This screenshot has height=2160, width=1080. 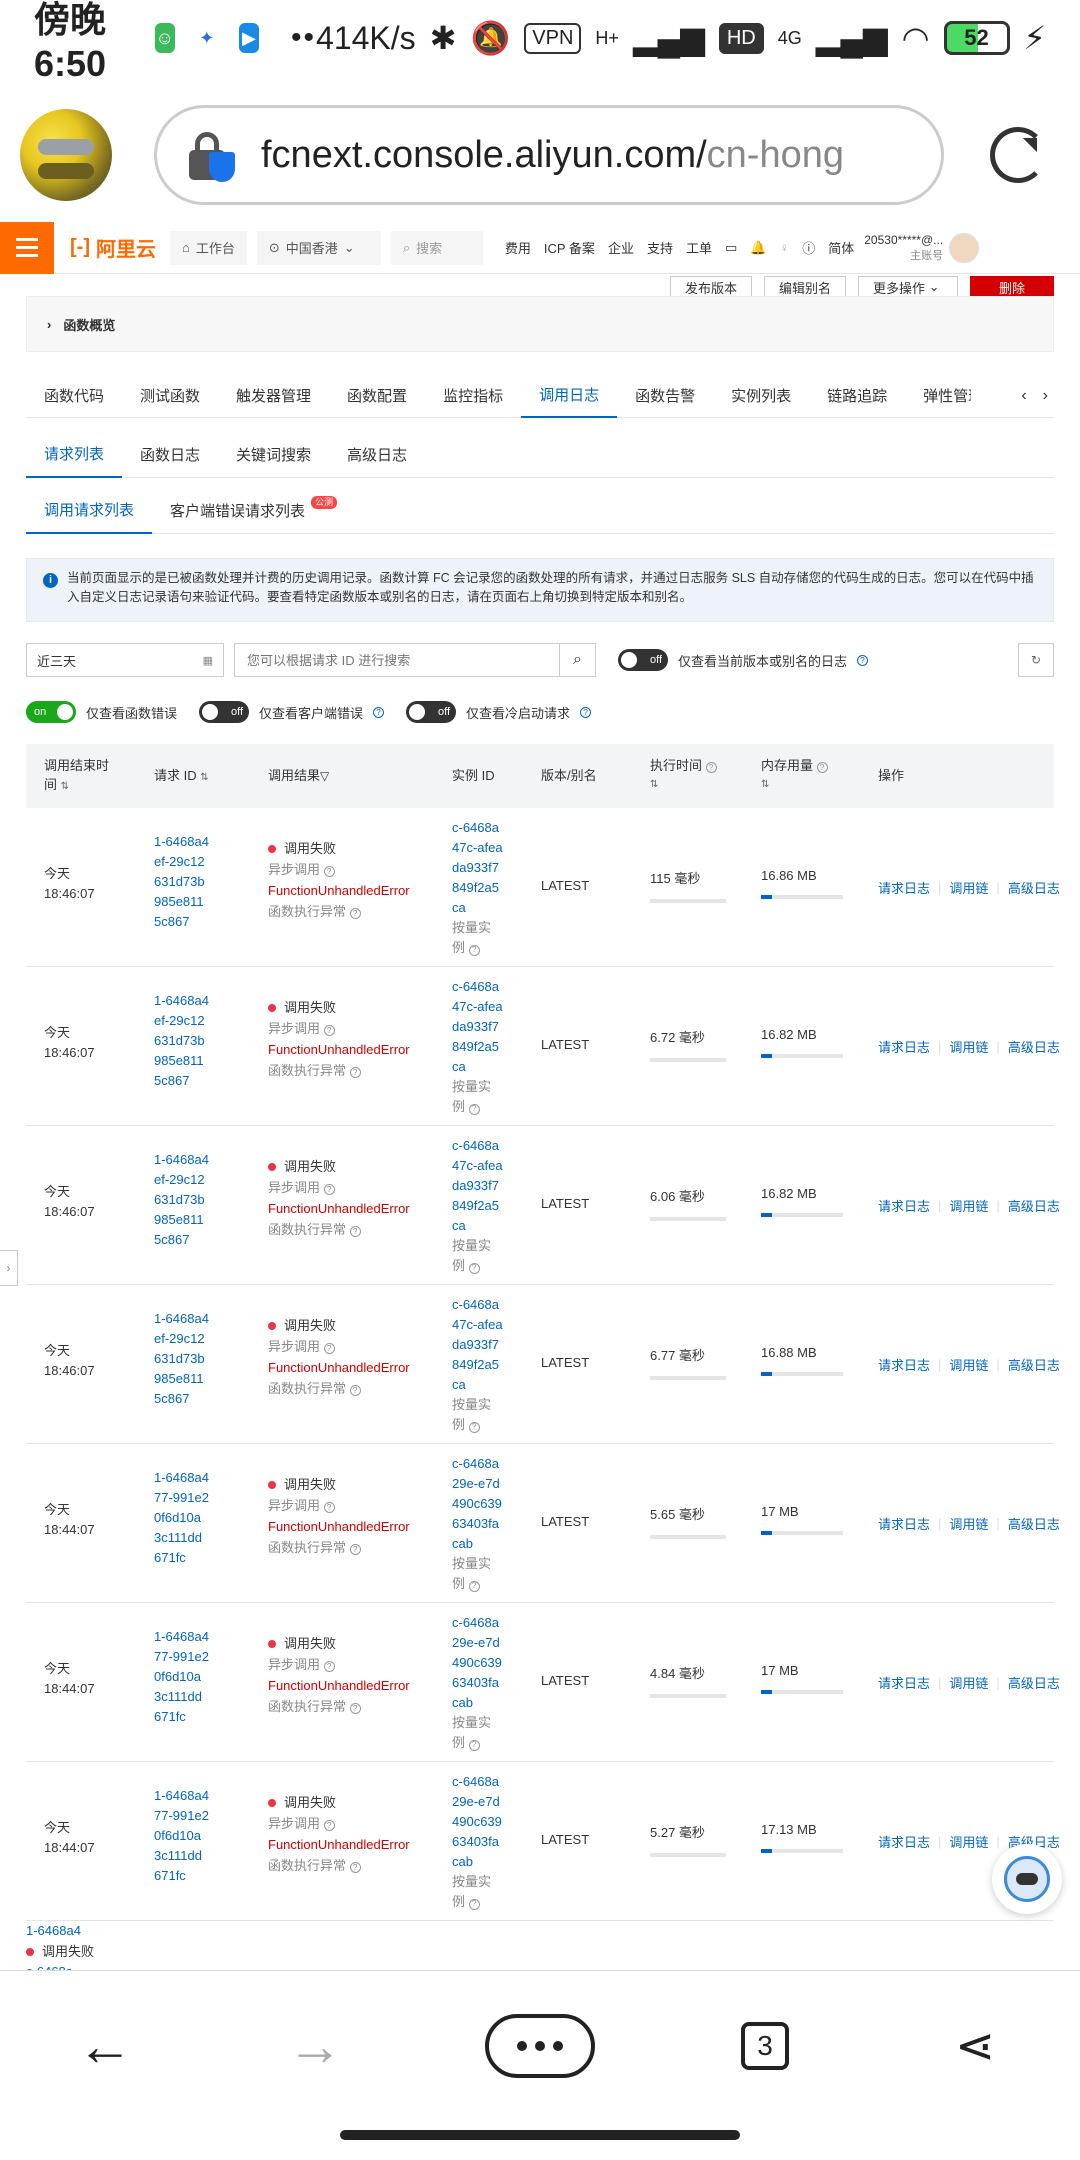 I want to click on assistant-bot-button, so click(x=1027, y=1879).